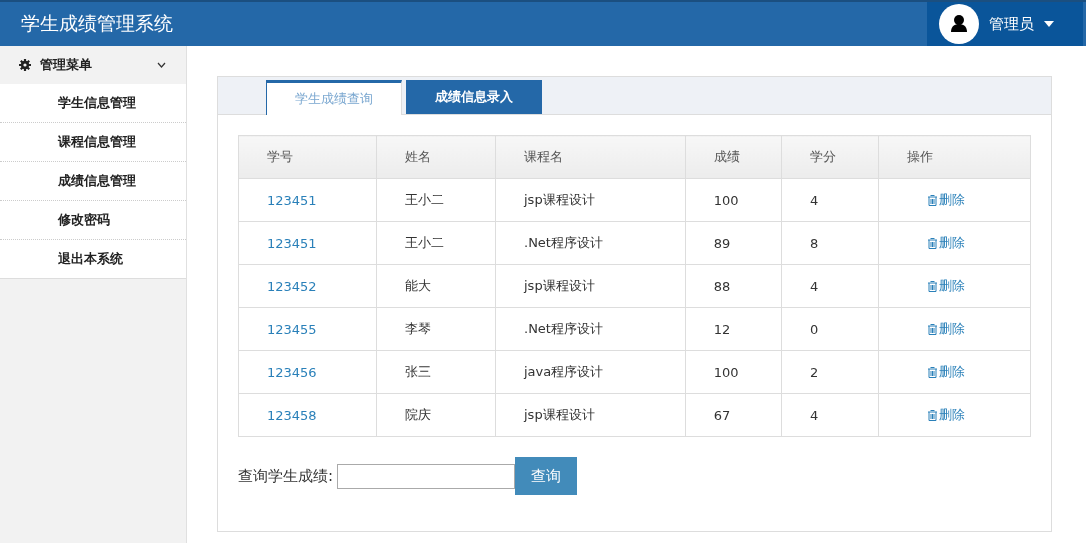  Describe the element at coordinates (829, 243) in the screenshot. I see `table-cell: 8` at that location.